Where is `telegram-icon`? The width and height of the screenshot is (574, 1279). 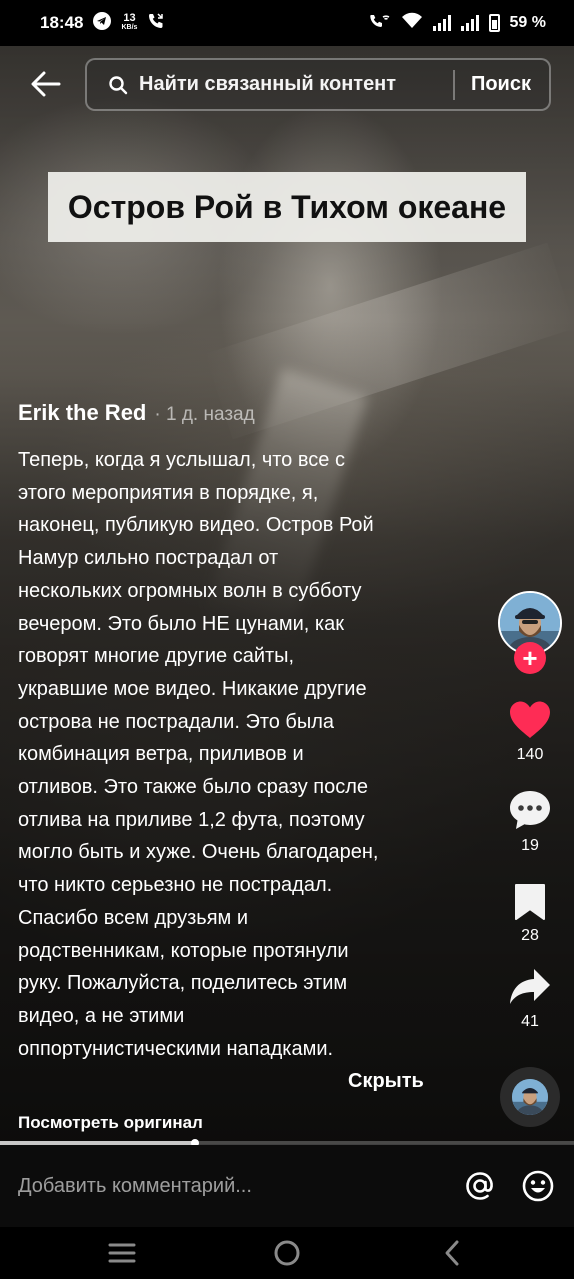
telegram-icon is located at coordinates (102, 23).